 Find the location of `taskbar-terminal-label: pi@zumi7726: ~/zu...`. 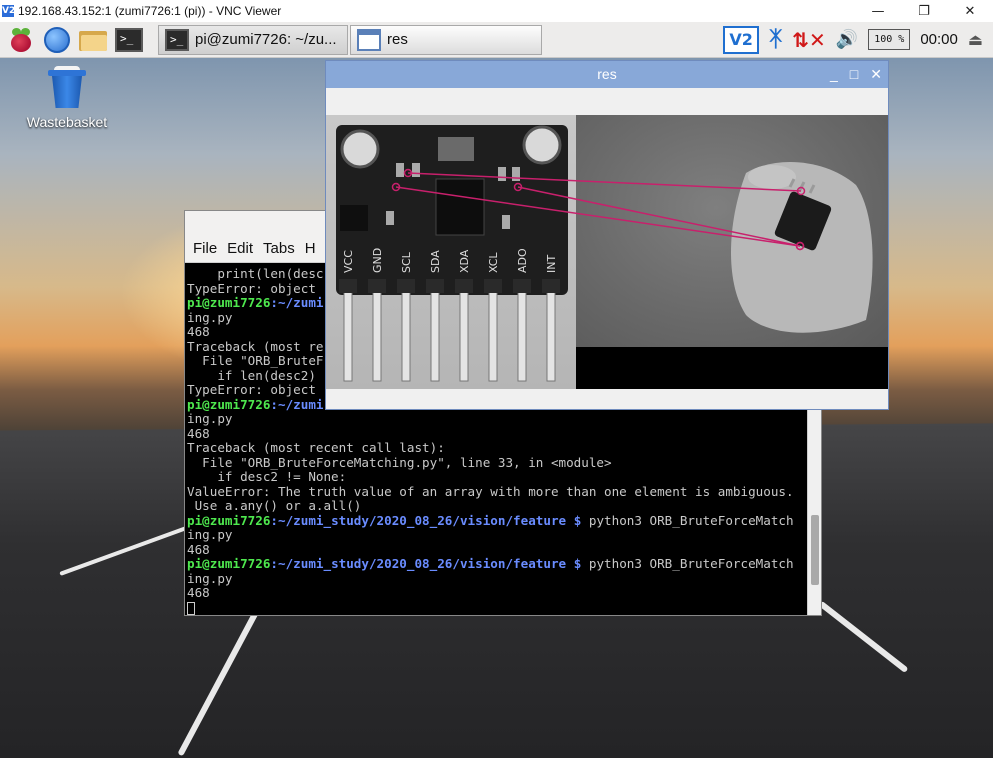

taskbar-terminal-label: pi@zumi7726: ~/zu... is located at coordinates (266, 39).